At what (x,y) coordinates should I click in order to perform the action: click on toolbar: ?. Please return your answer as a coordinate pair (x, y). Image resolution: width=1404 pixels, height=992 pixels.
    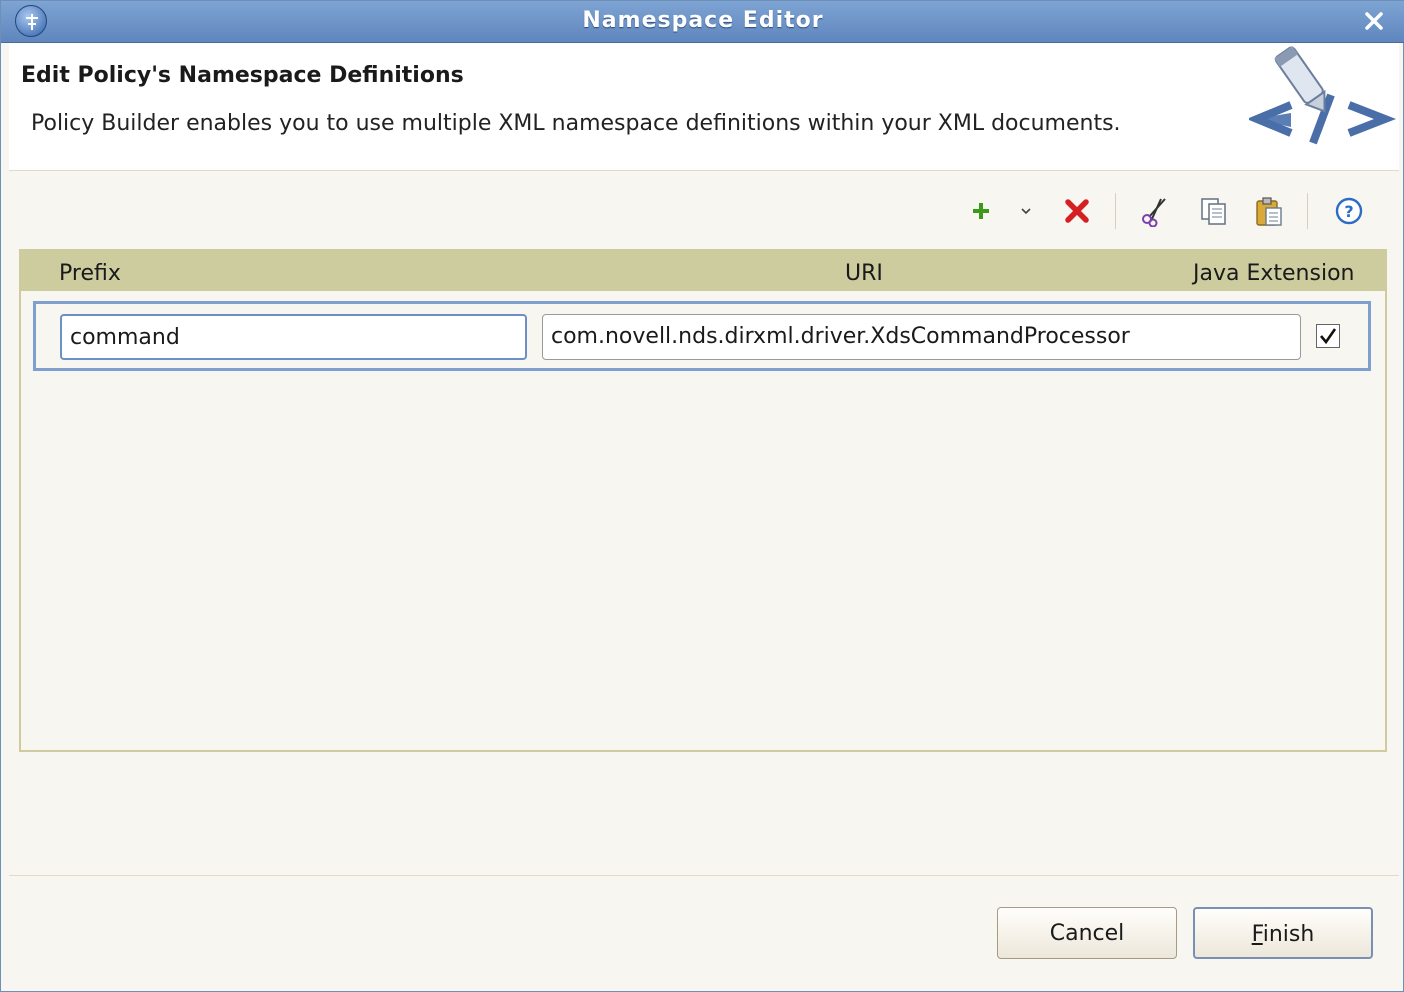
    Looking at the image, I should click on (702, 211).